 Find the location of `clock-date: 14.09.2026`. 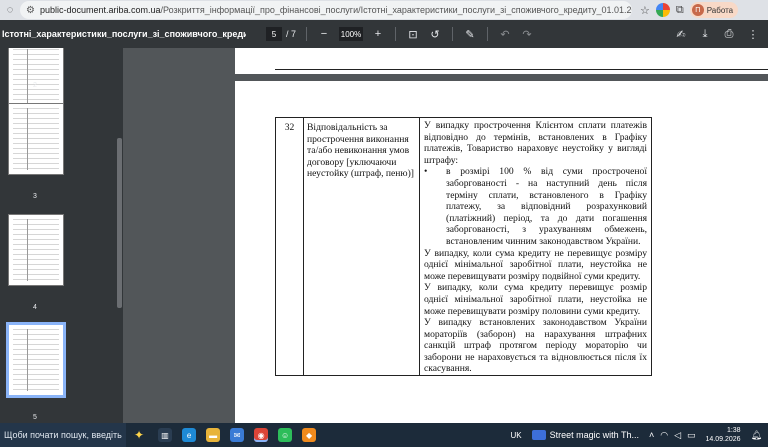

clock-date: 14.09.2026 is located at coordinates (723, 439).